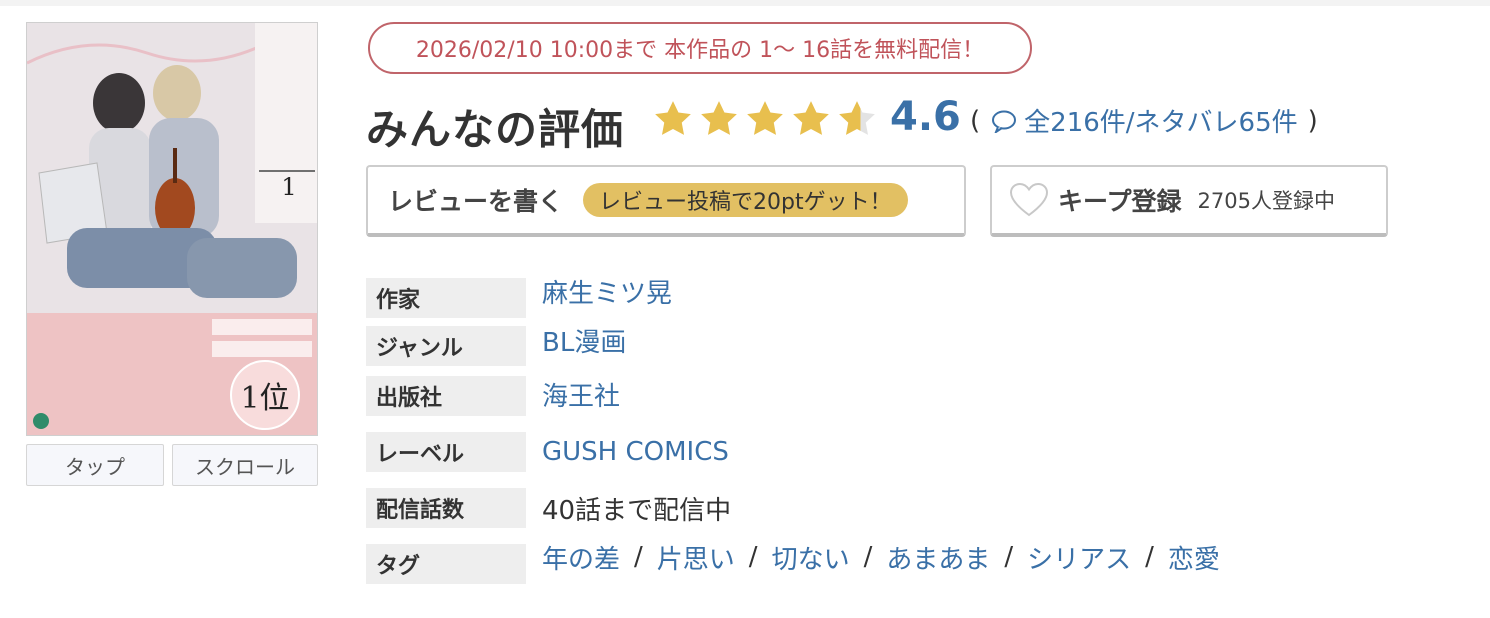 Image resolution: width=1490 pixels, height=618 pixels. I want to click on rating-title: みんなの評価, so click(495, 129).